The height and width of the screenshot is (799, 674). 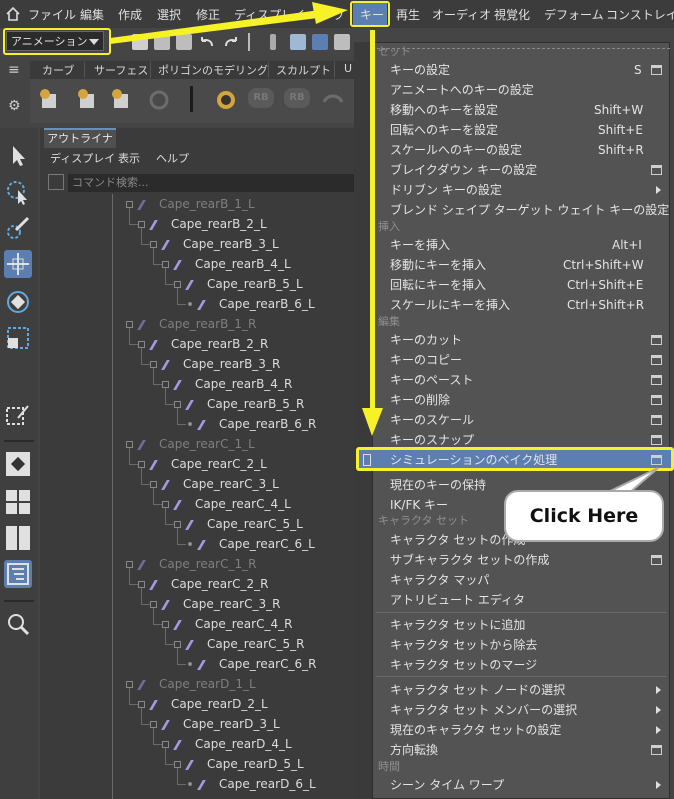 I want to click on annotation-arrow-to-key-menu, so click(x=215, y=27).